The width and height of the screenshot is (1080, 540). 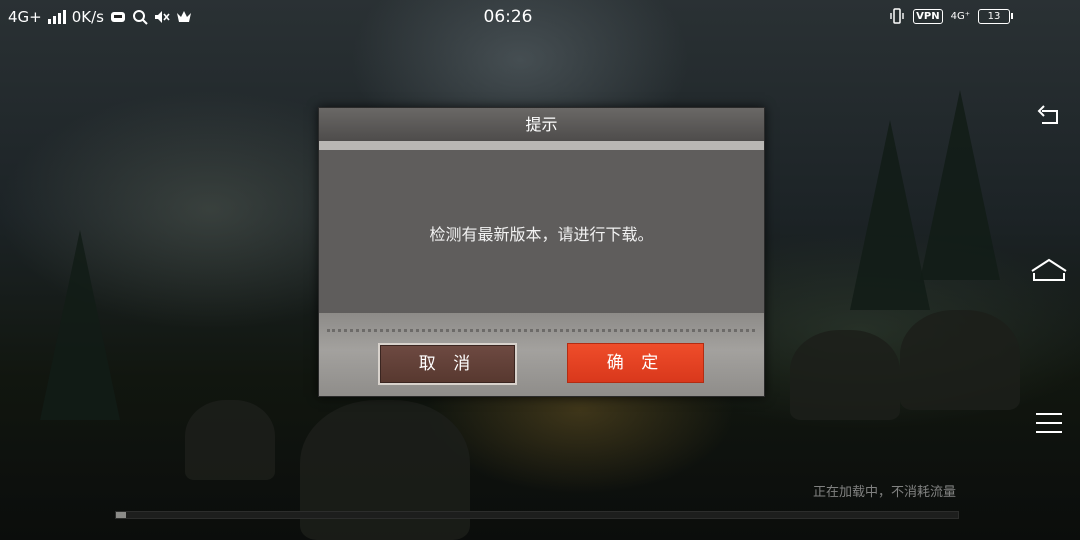 What do you see at coordinates (541, 354) in the screenshot?
I see `dialog-footer: 取 消 确 定` at bounding box center [541, 354].